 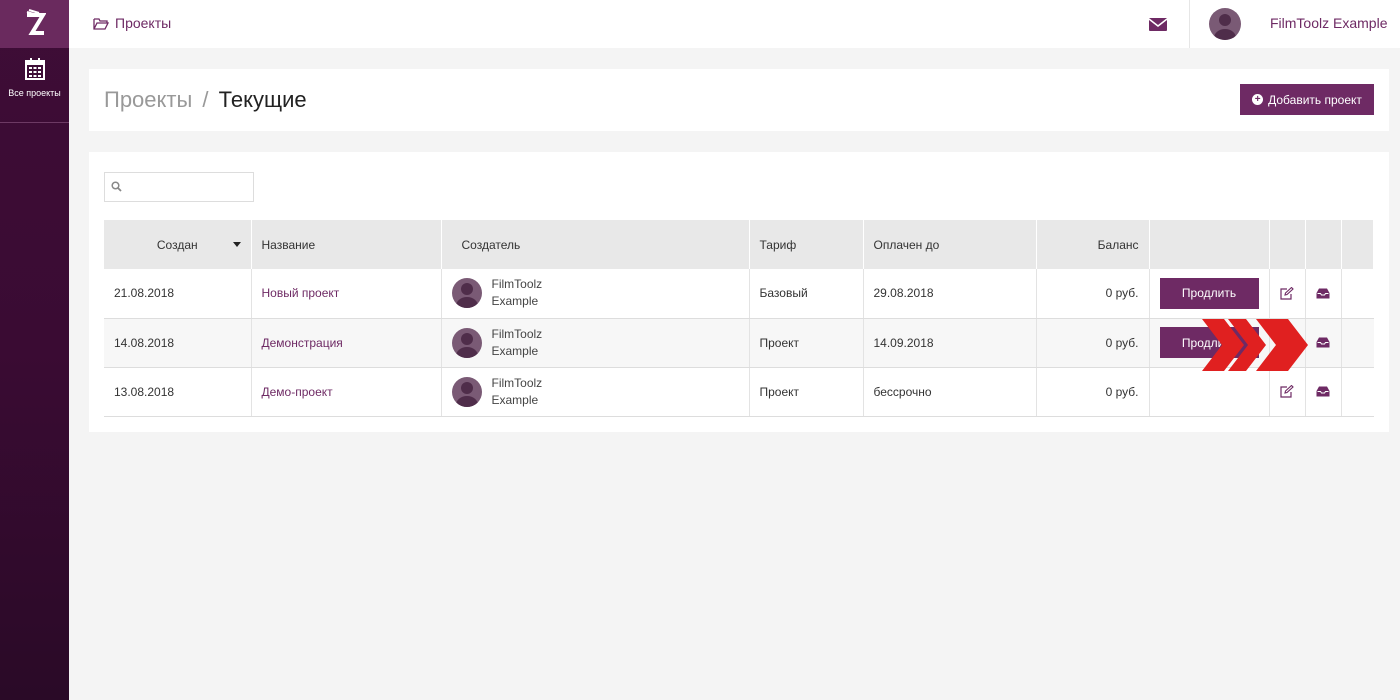 I want to click on sort-caret-icon, so click(x=236, y=244).